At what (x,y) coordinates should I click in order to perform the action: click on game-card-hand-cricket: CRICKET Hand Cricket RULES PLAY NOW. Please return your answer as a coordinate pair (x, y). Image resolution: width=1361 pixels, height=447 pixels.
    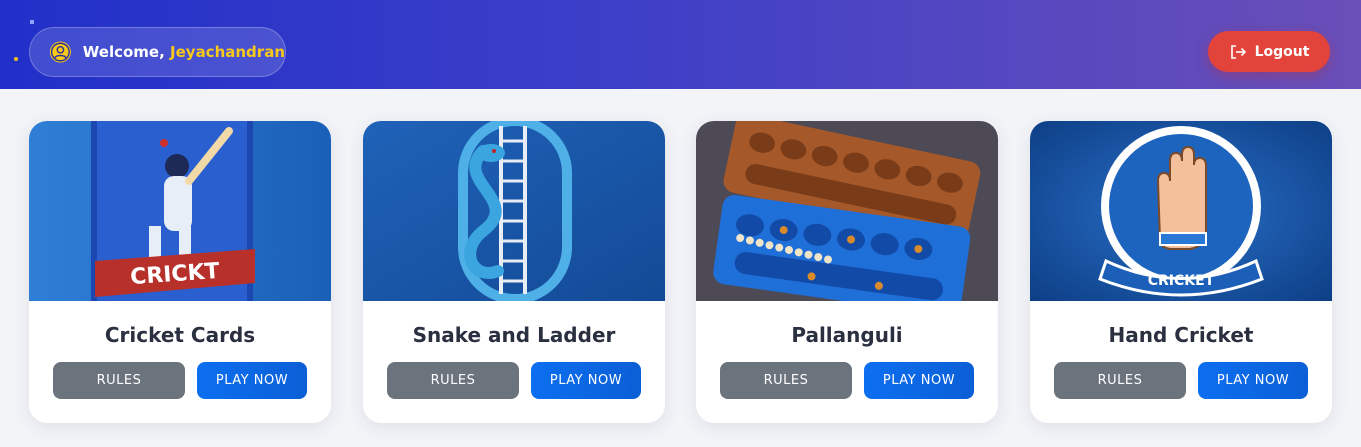
    Looking at the image, I should click on (1181, 272).